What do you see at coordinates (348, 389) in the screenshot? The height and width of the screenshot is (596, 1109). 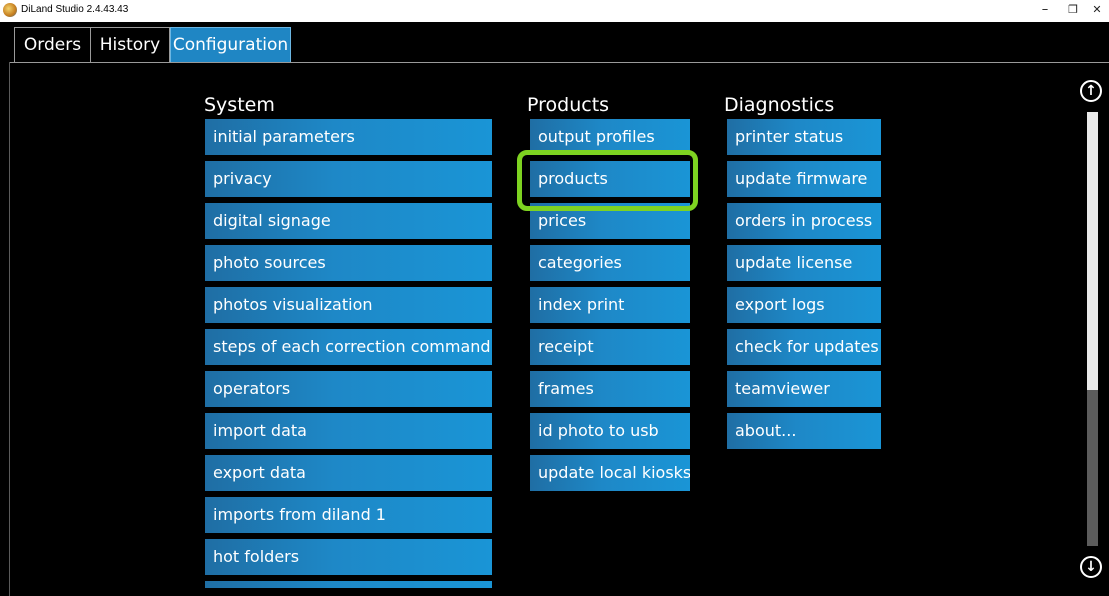 I see `menu-item-operators: operators` at bounding box center [348, 389].